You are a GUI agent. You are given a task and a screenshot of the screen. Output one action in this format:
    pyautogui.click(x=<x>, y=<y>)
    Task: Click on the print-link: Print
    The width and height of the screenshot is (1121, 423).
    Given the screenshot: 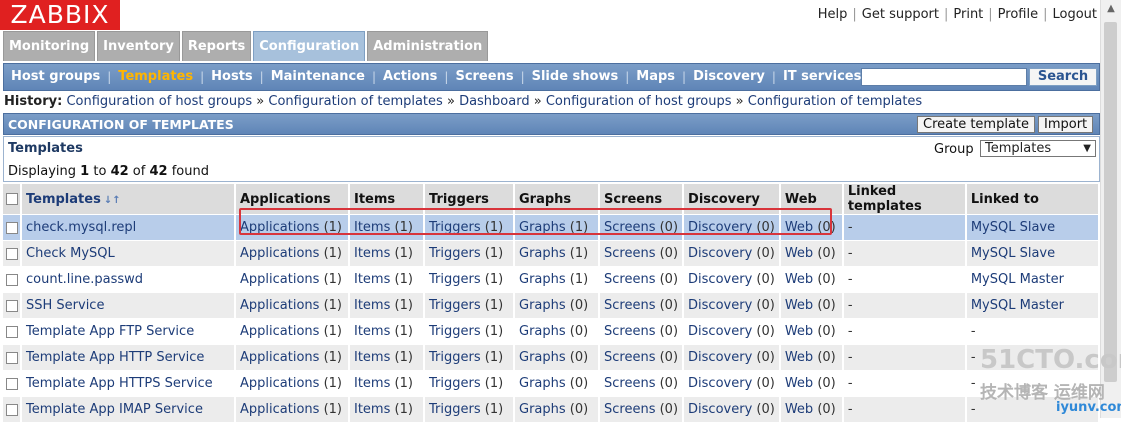 What is the action you would take?
    pyautogui.click(x=968, y=14)
    